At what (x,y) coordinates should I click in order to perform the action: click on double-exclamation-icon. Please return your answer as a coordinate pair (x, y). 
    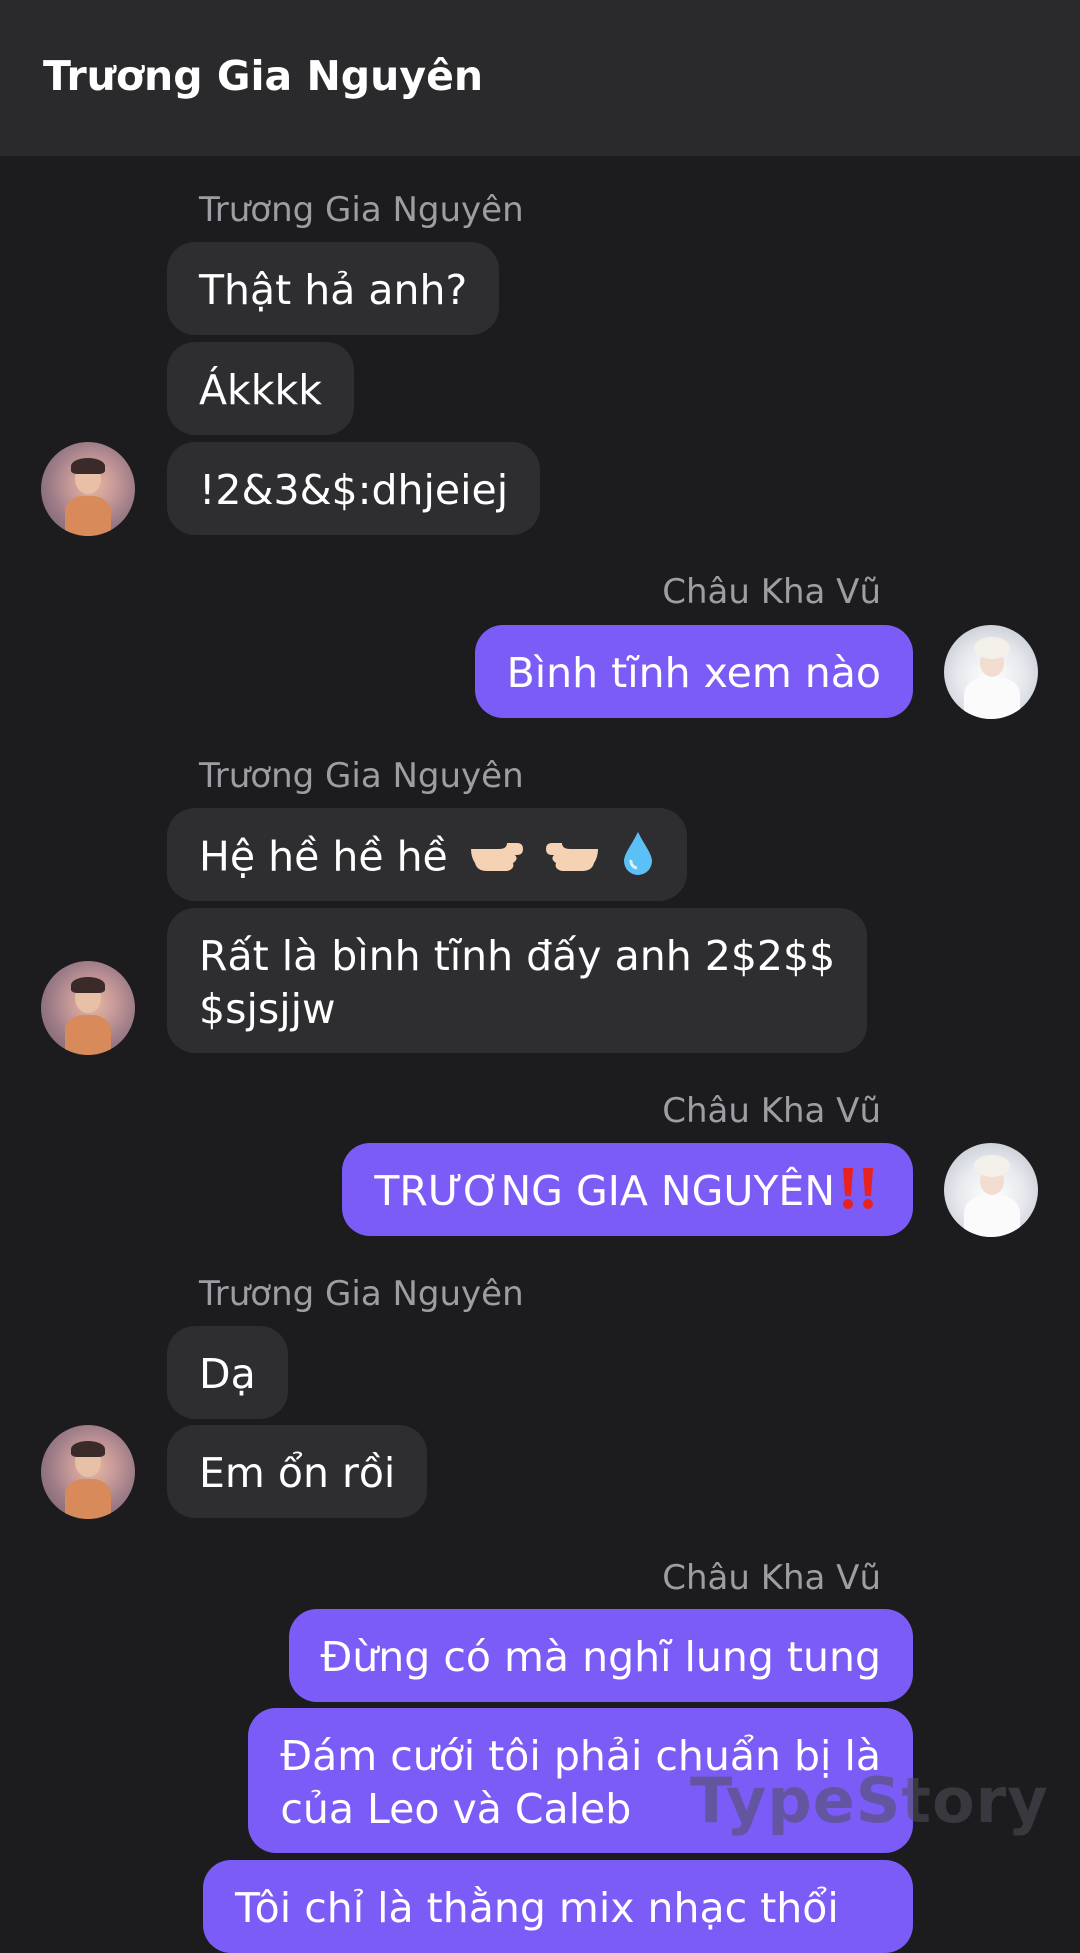
    Looking at the image, I should click on (859, 1194).